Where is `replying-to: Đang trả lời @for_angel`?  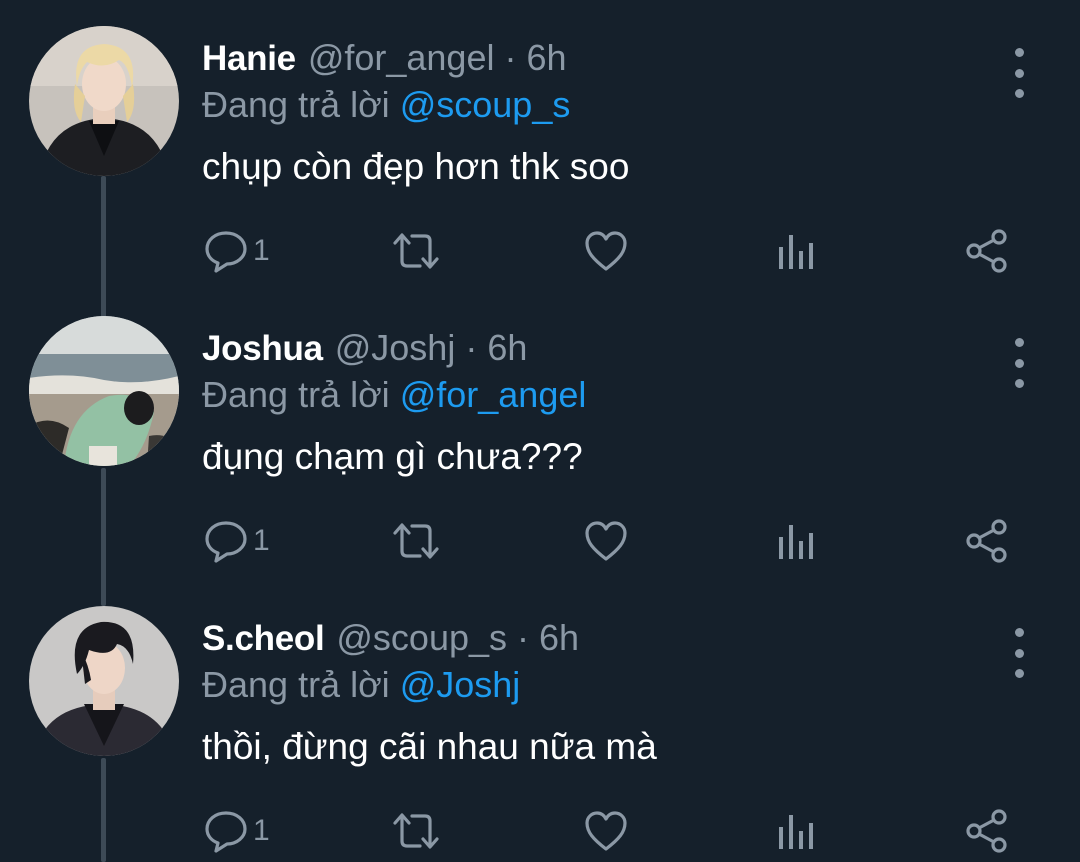
replying-to: Đang trả lời @for_angel is located at coordinates (394, 395).